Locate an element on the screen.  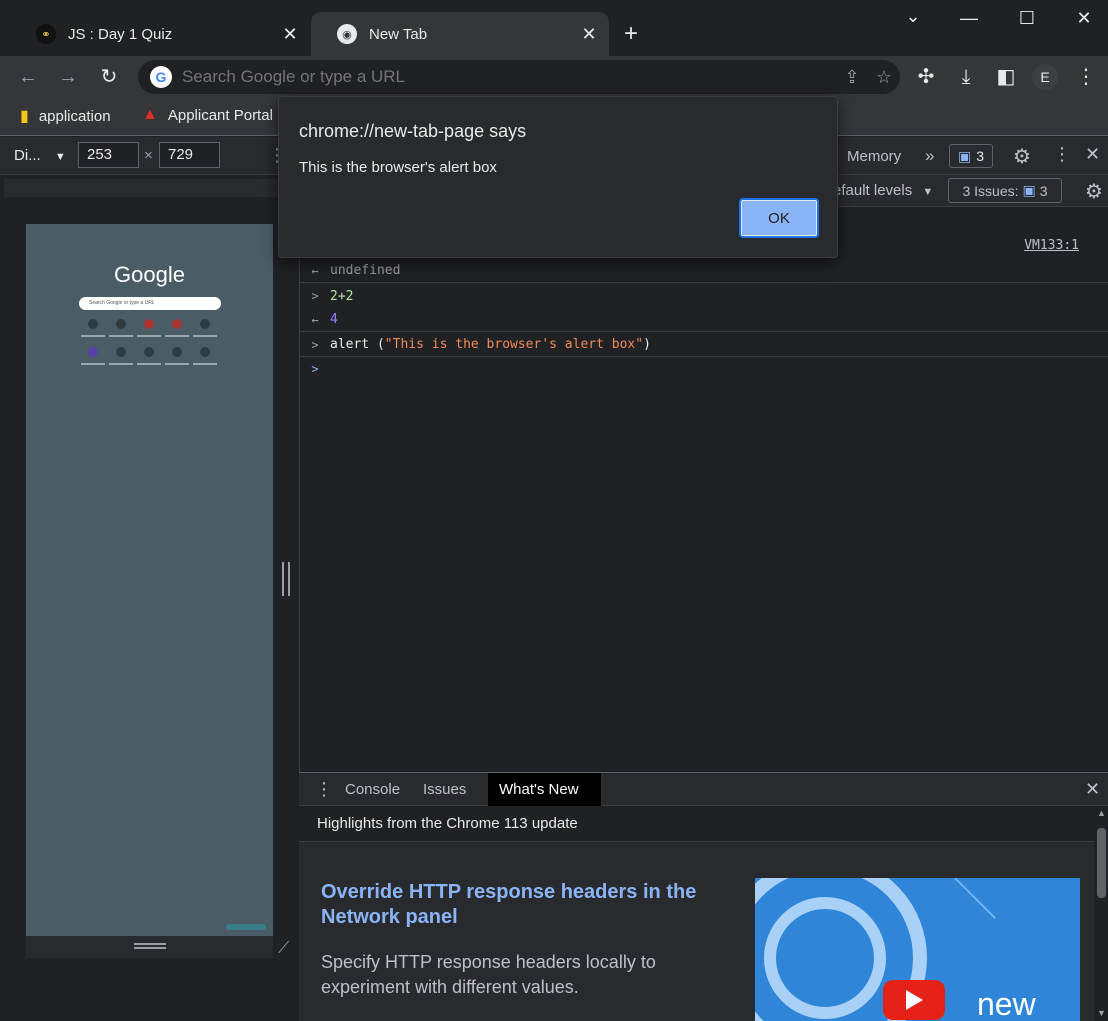
bottom-resize-handle is located at coordinates (150, 946).